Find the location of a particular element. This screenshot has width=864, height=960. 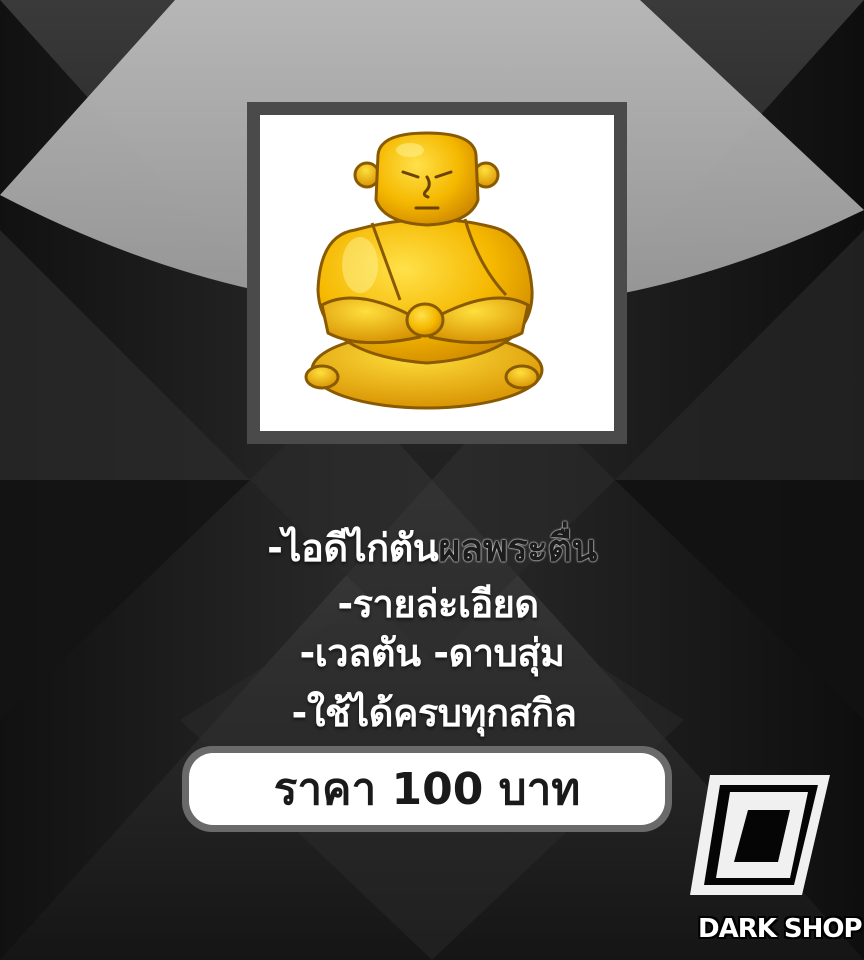

golden-buddha-fruit-icon is located at coordinates (424, 270).